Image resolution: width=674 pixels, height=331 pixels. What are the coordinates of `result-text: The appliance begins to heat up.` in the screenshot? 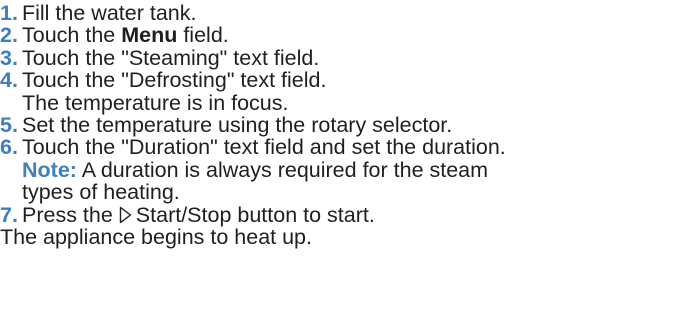 It's located at (156, 237).